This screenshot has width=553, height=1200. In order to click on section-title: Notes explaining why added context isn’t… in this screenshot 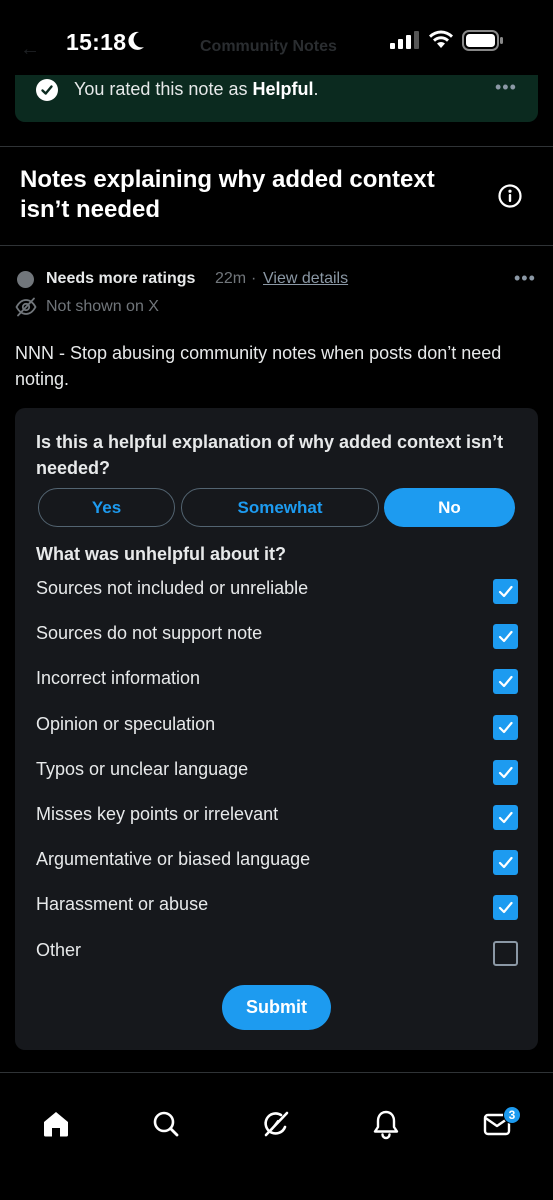, I will do `click(227, 194)`.